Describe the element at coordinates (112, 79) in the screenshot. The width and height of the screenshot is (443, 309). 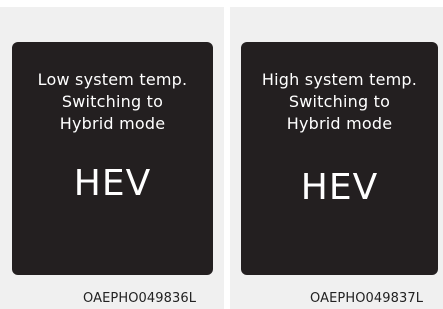
I see `message-line-1: Low system temp.` at that location.